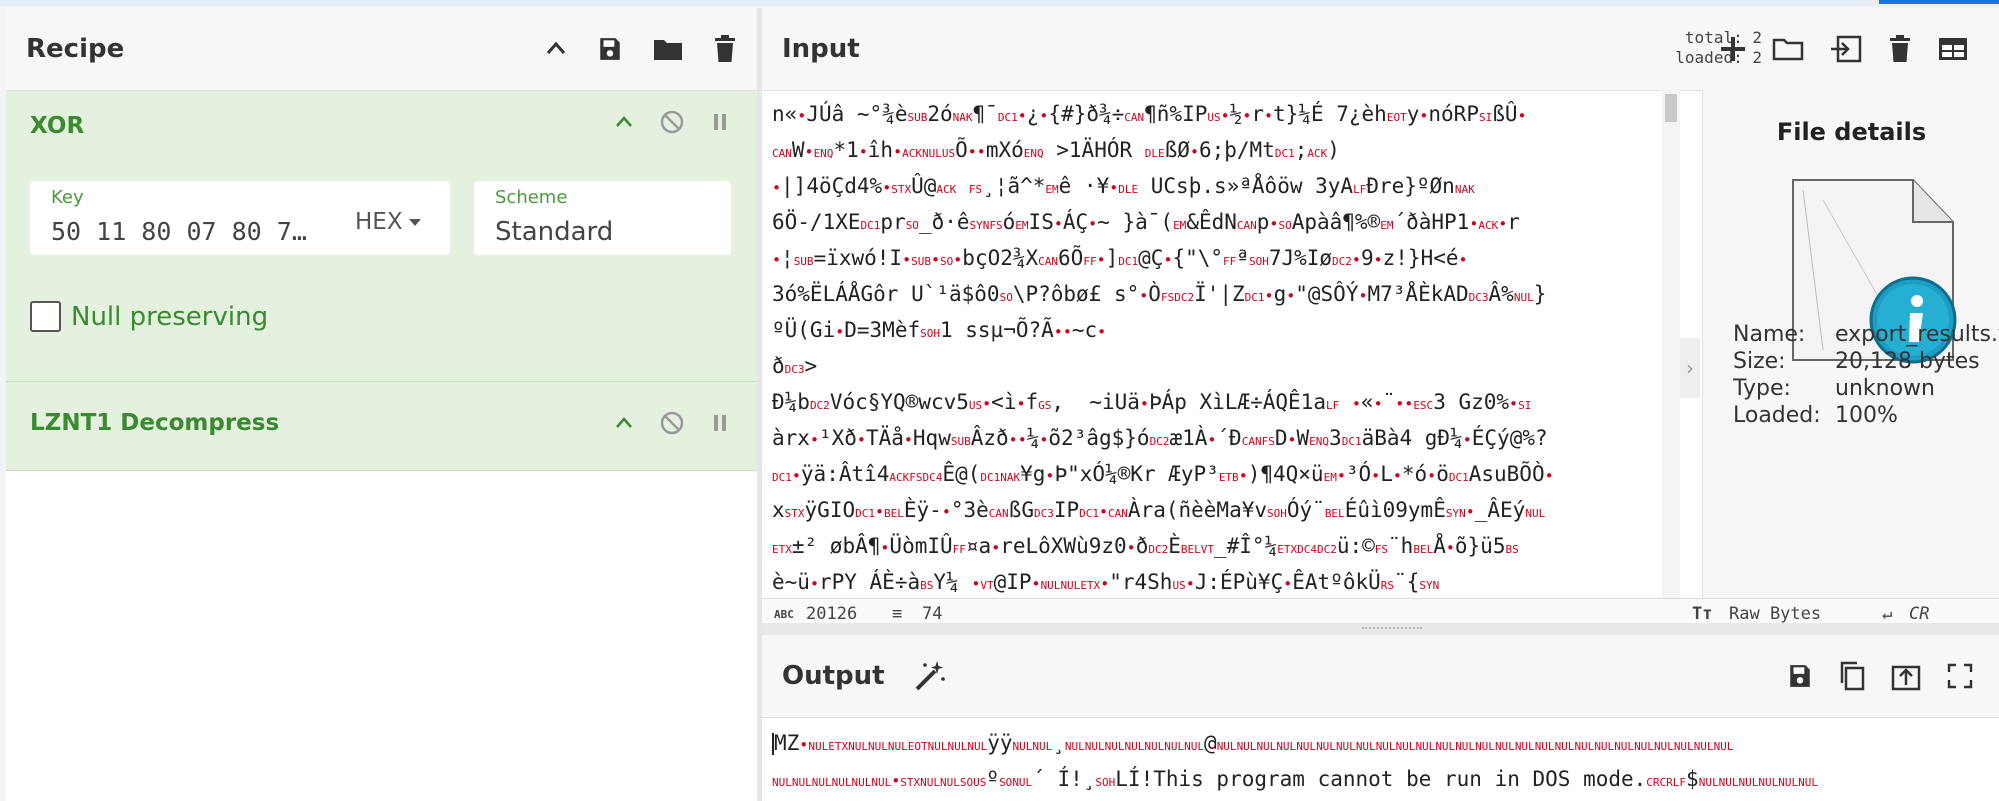 This screenshot has width=1999, height=801. I want to click on scheme-field: Scheme Standard, so click(602, 218).